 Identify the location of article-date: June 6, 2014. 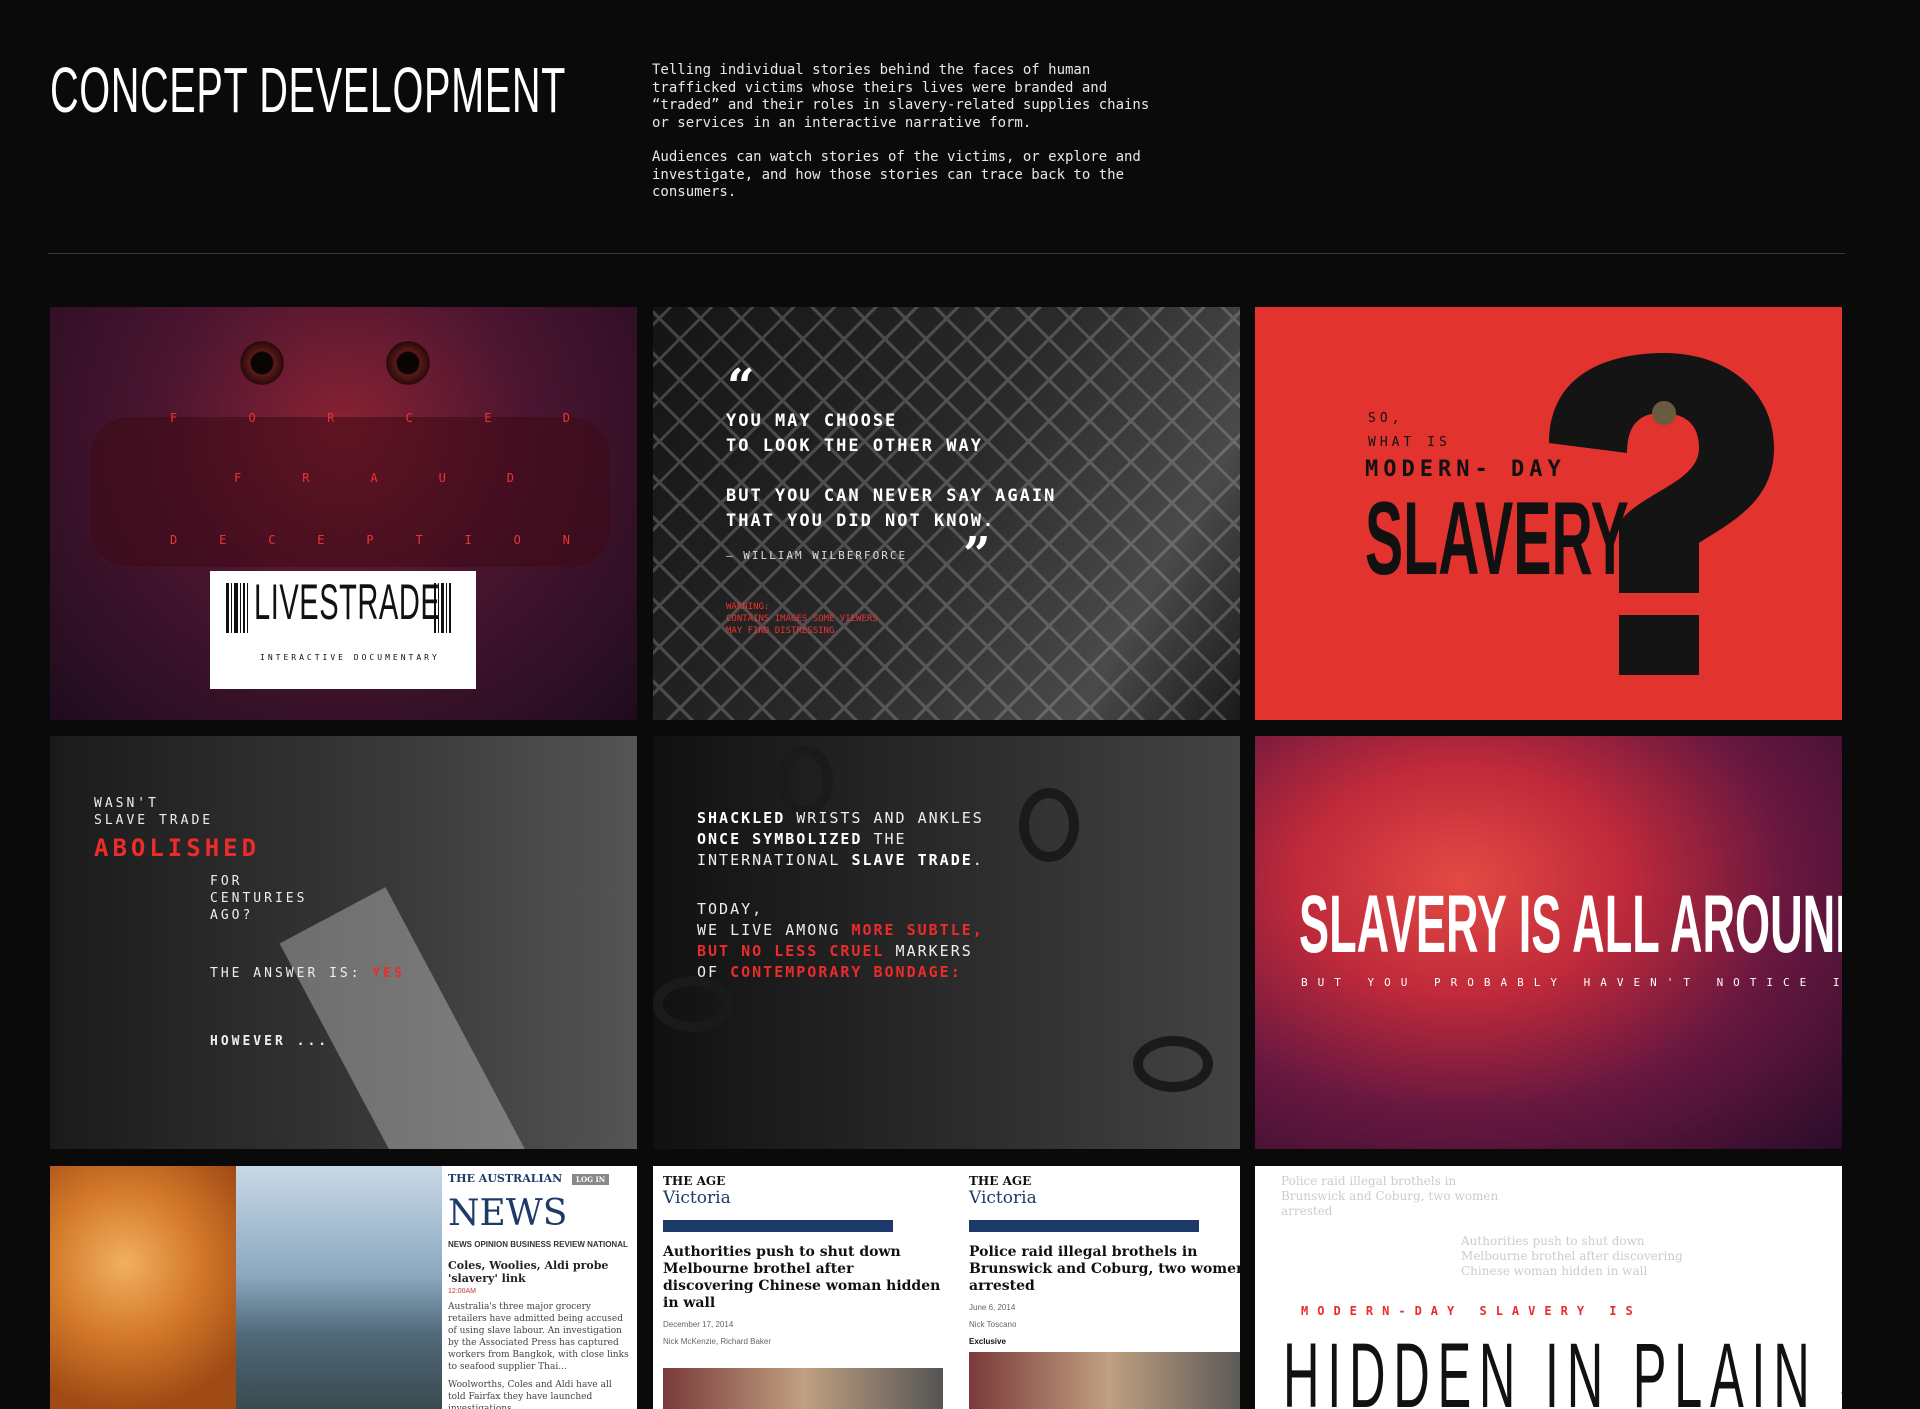
(992, 1307).